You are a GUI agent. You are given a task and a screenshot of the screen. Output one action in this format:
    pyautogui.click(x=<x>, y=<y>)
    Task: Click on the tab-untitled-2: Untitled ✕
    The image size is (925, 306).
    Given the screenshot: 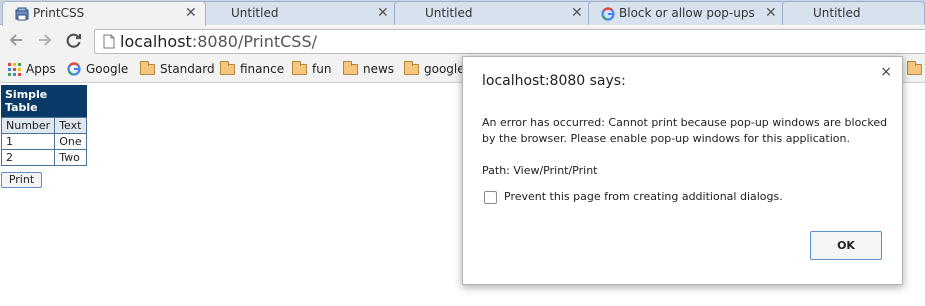 What is the action you would take?
    pyautogui.click(x=493, y=13)
    